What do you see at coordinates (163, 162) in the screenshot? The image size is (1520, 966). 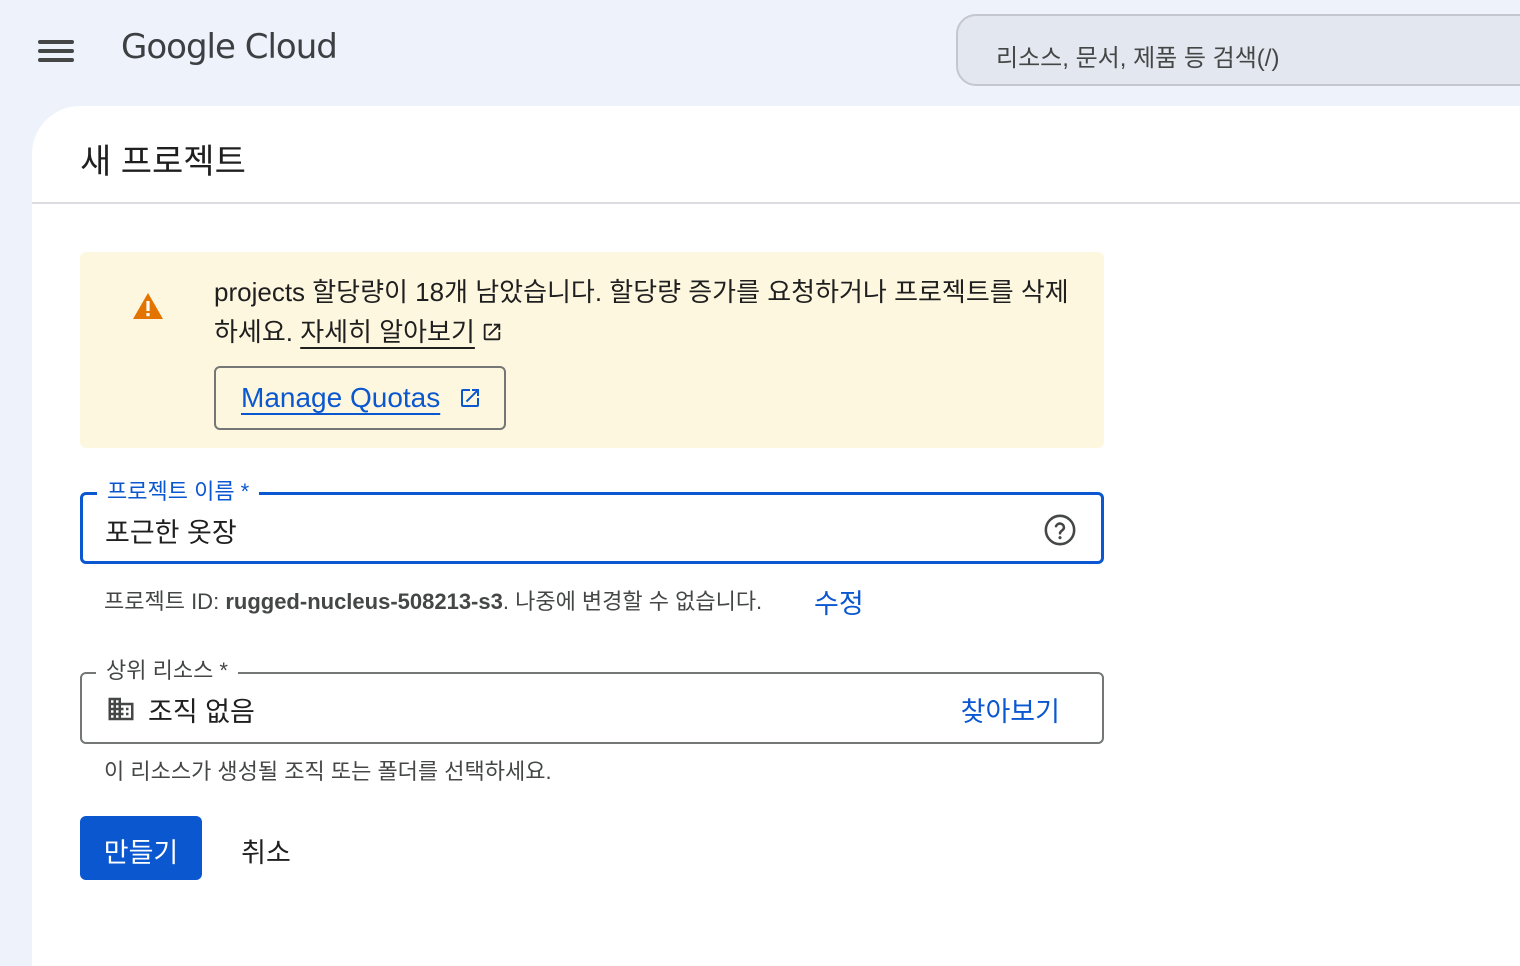 I see `page-title: 새 프로젝트` at bounding box center [163, 162].